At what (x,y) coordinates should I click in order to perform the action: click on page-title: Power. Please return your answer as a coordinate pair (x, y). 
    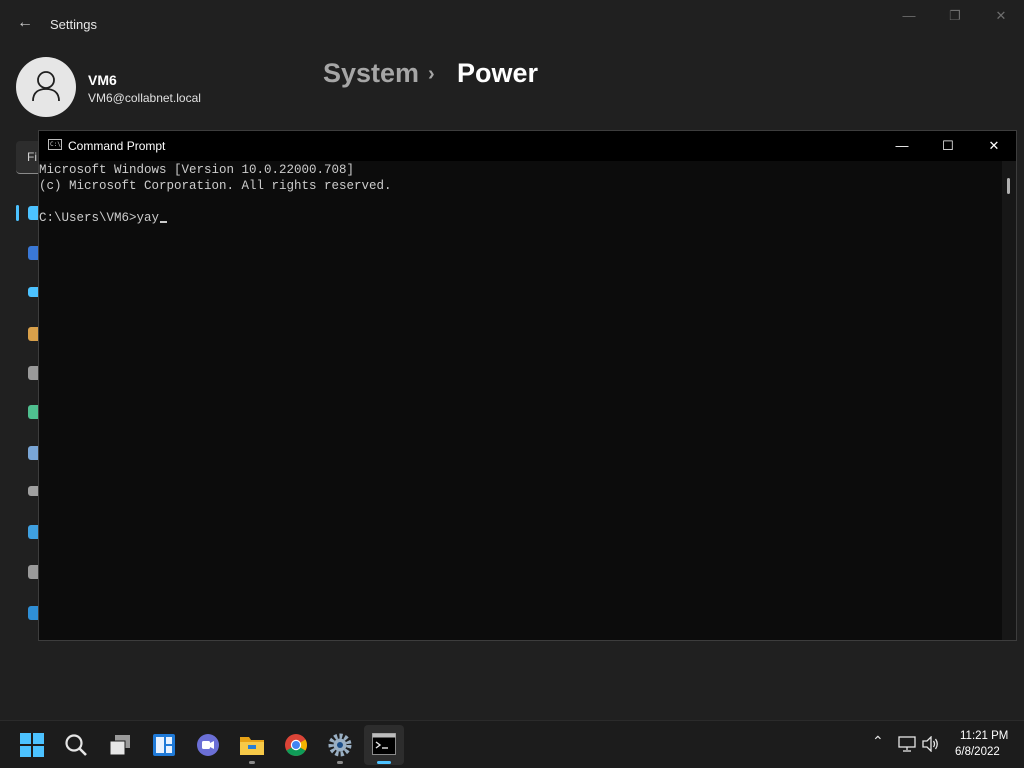
    Looking at the image, I should click on (498, 73).